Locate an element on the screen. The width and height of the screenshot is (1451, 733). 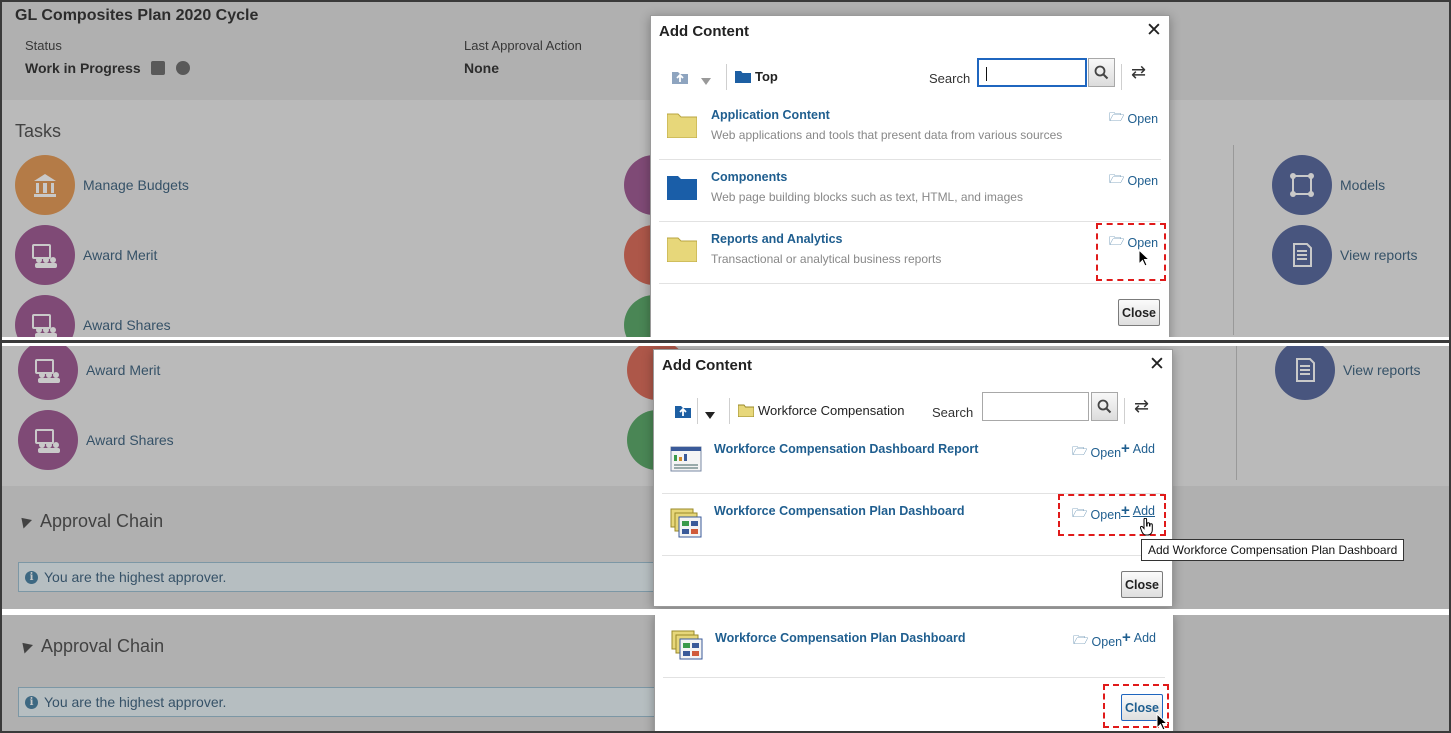
panel-separator-line is located at coordinates (725, 341).